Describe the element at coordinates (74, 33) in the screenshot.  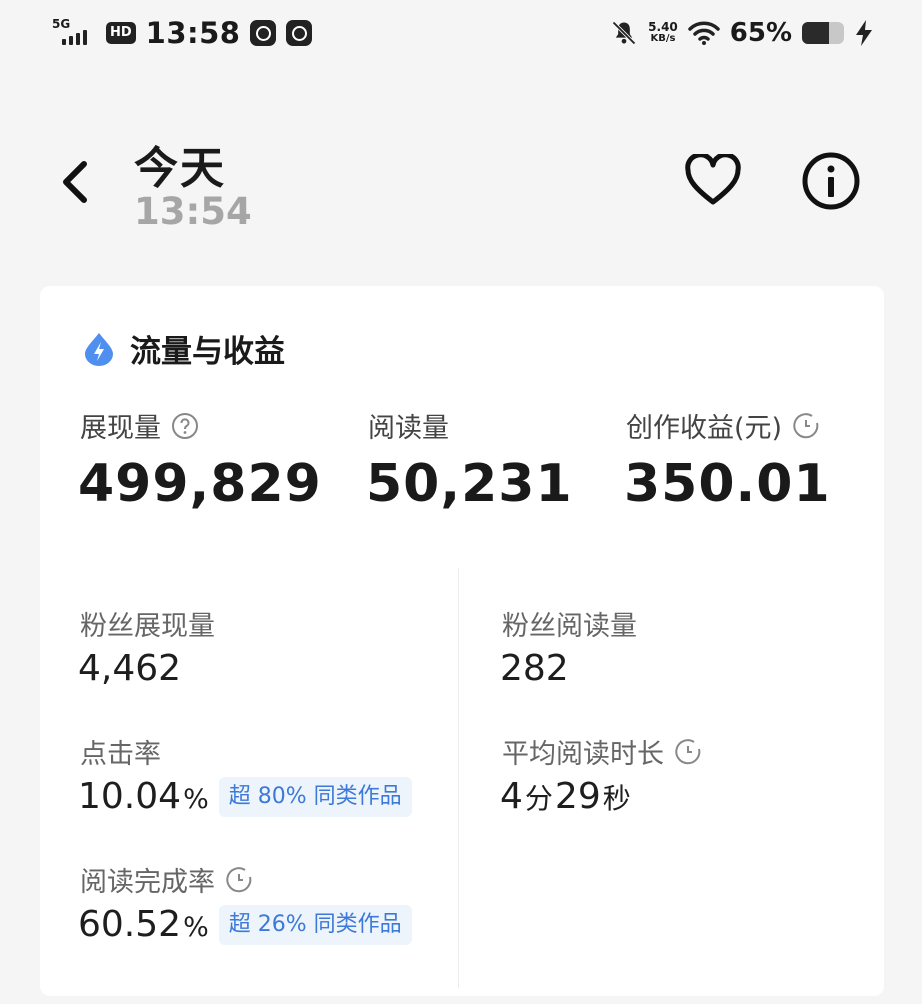
I see `signal-icon: 5G` at that location.